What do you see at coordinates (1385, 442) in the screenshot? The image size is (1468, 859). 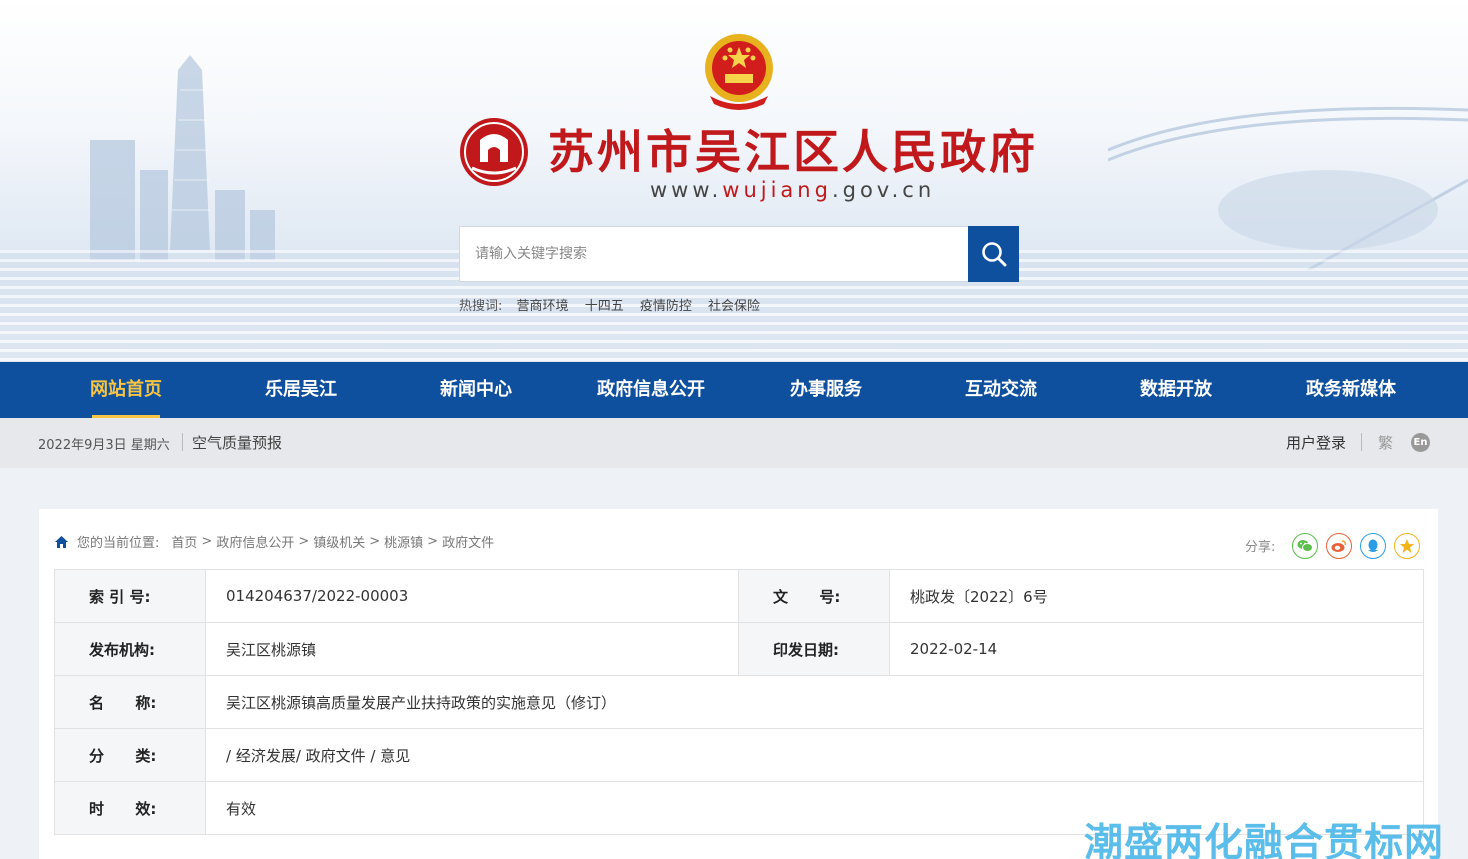 I see `traditional-chinese-toggle: 繁` at bounding box center [1385, 442].